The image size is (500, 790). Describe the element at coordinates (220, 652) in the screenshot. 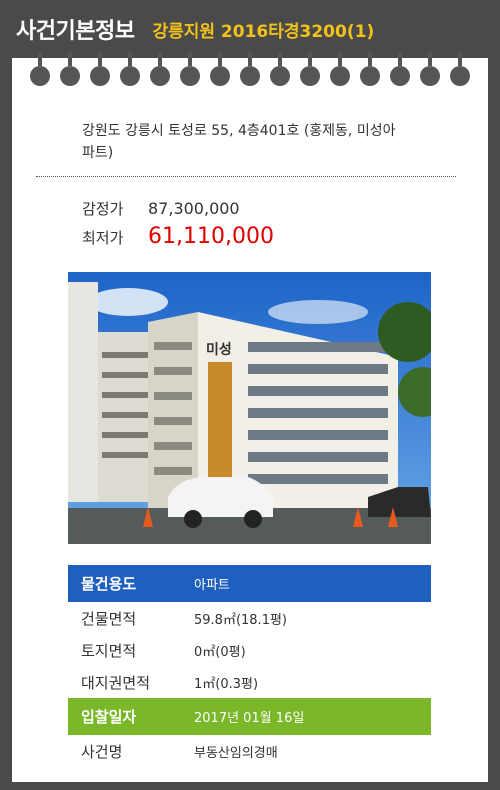

I see `detail-value: 0㎡(0평)` at that location.